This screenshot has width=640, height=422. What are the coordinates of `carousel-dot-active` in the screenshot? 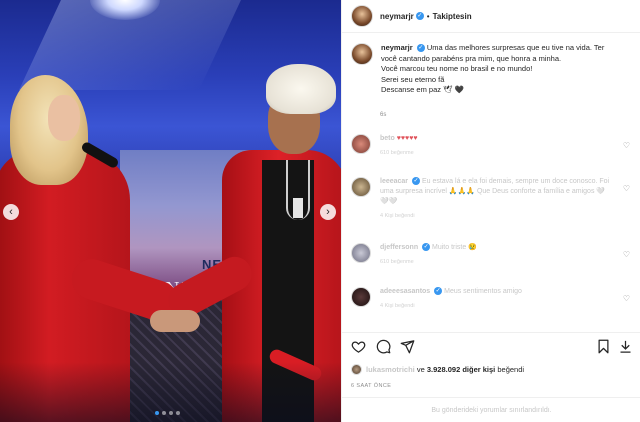 It's located at (157, 413).